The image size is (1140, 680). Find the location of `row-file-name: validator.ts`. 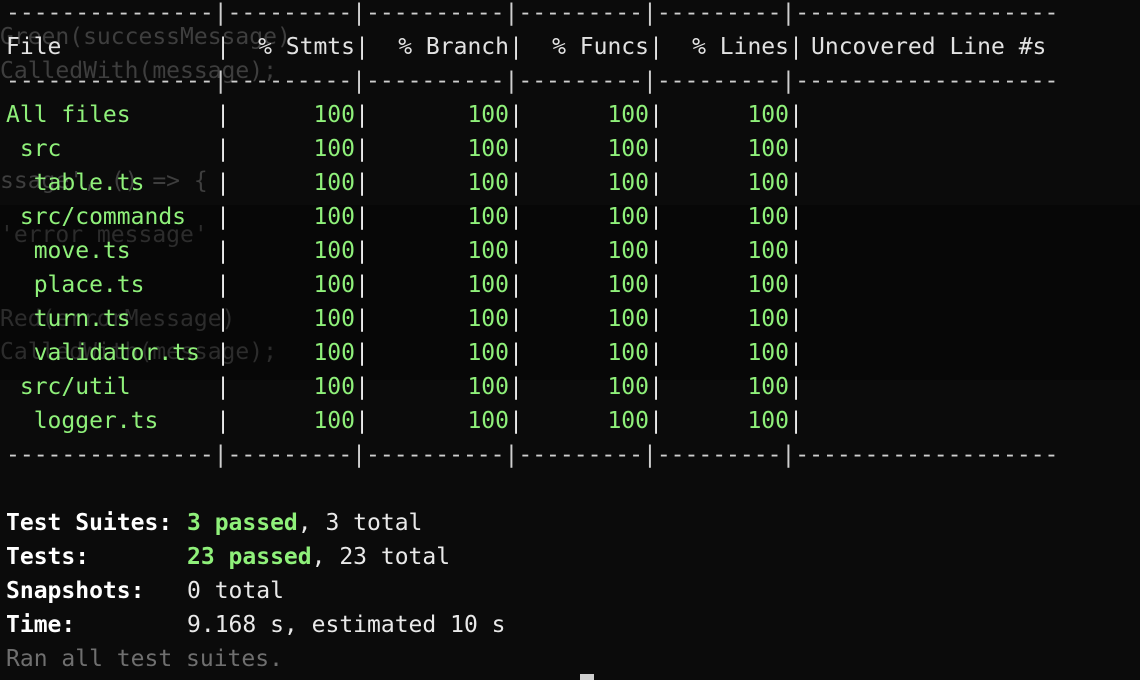

row-file-name: validator.ts is located at coordinates (103, 353).